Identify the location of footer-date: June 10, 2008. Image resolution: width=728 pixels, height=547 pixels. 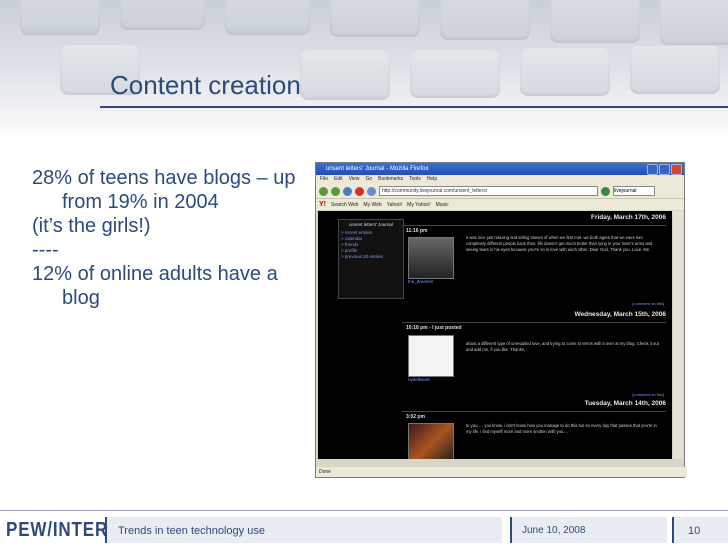
(554, 530).